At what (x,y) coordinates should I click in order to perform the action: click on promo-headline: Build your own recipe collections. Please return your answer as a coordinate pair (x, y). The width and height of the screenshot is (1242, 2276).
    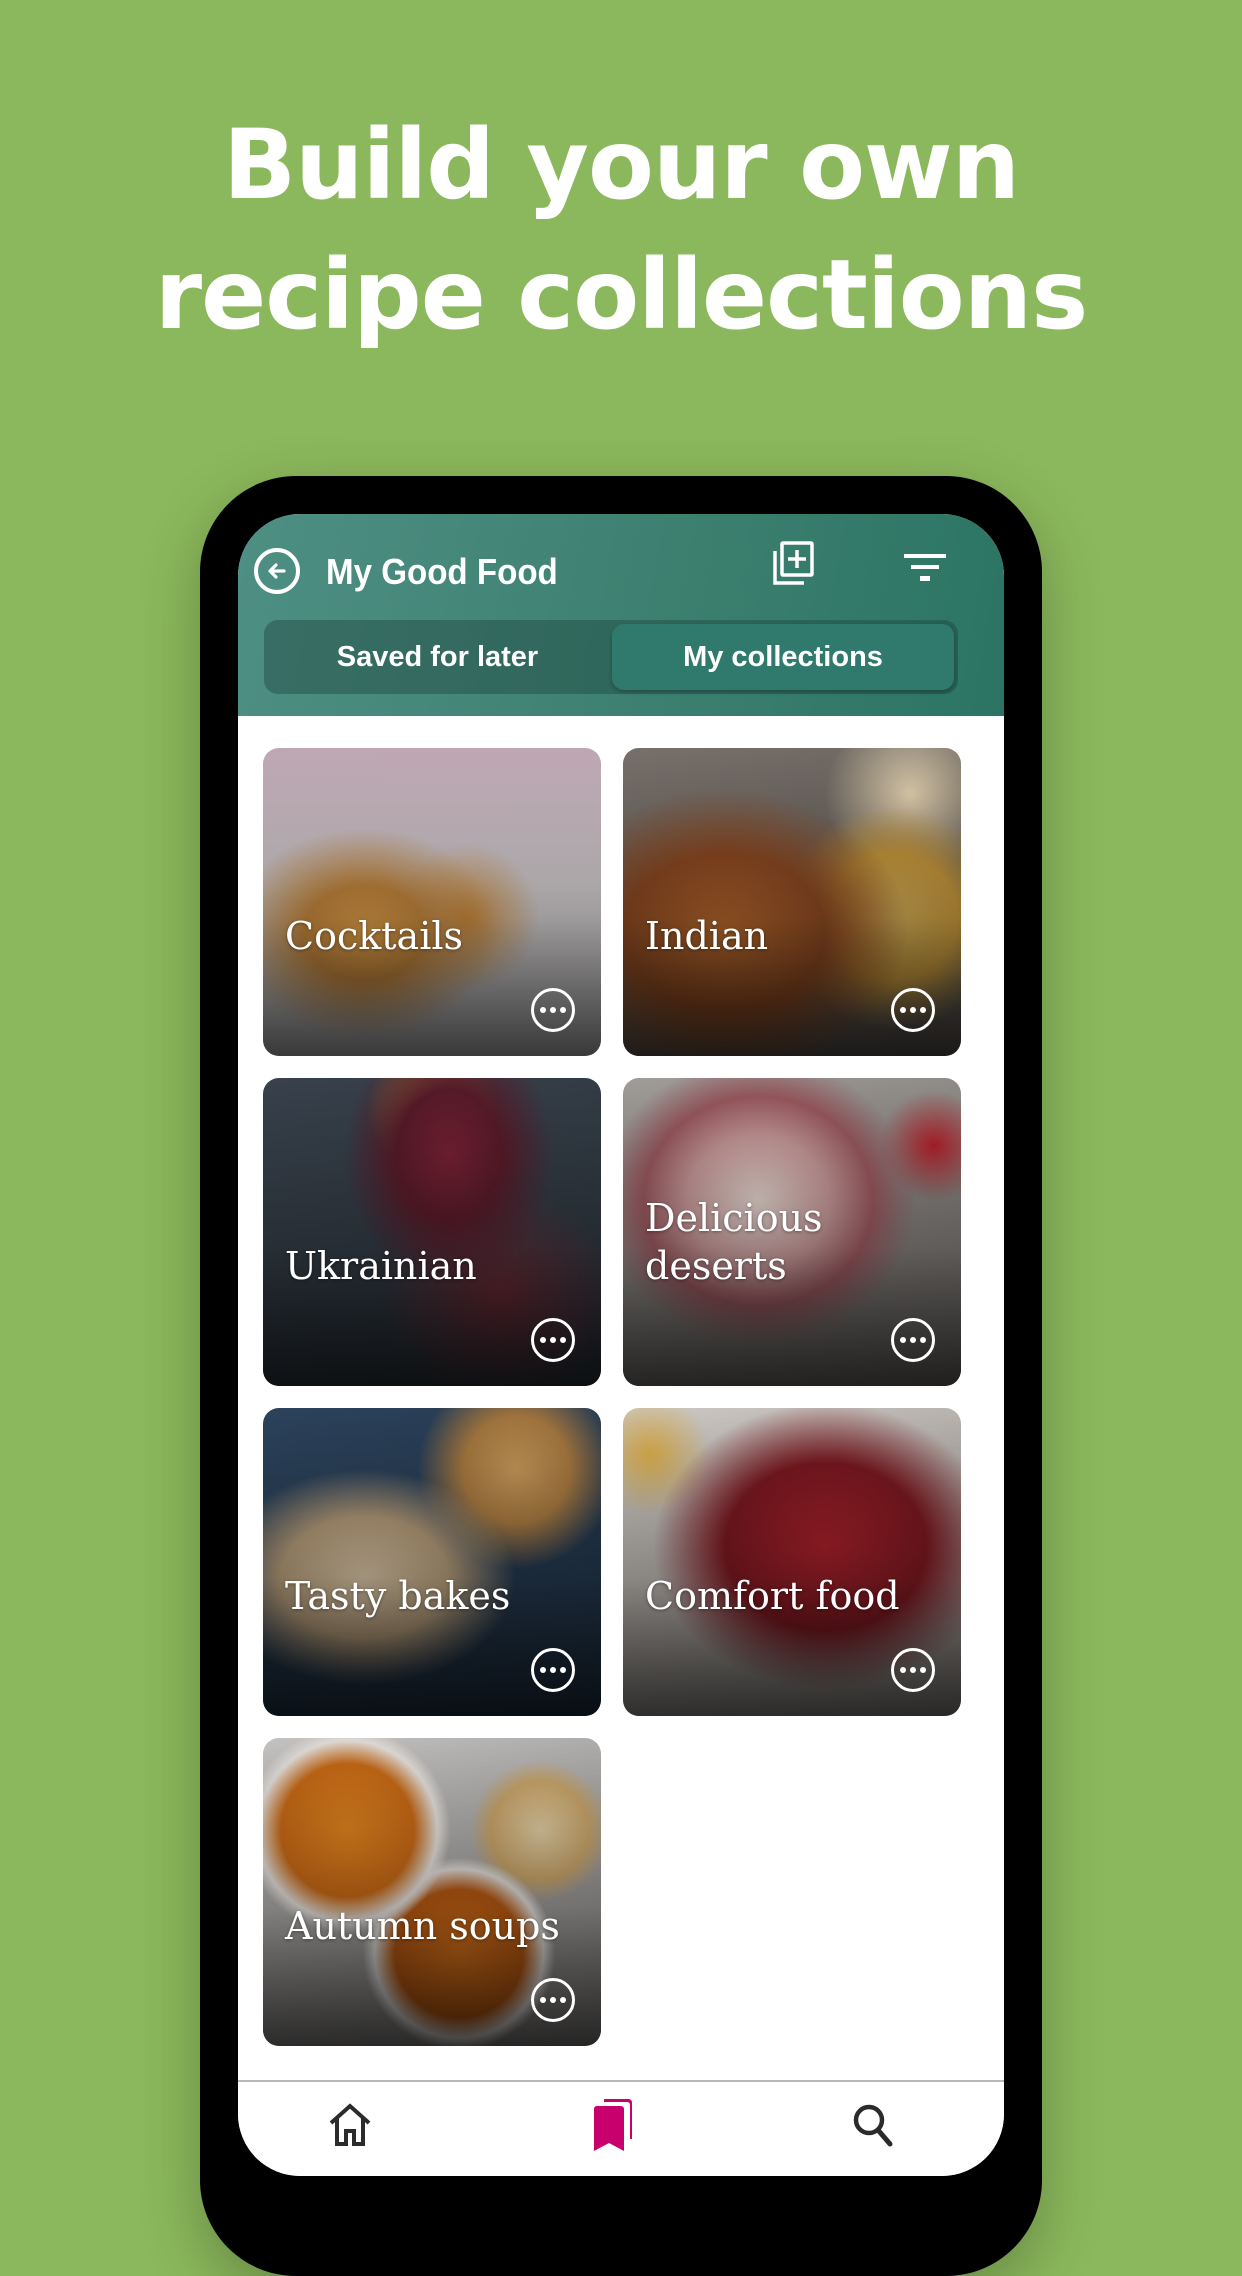
    Looking at the image, I should click on (621, 230).